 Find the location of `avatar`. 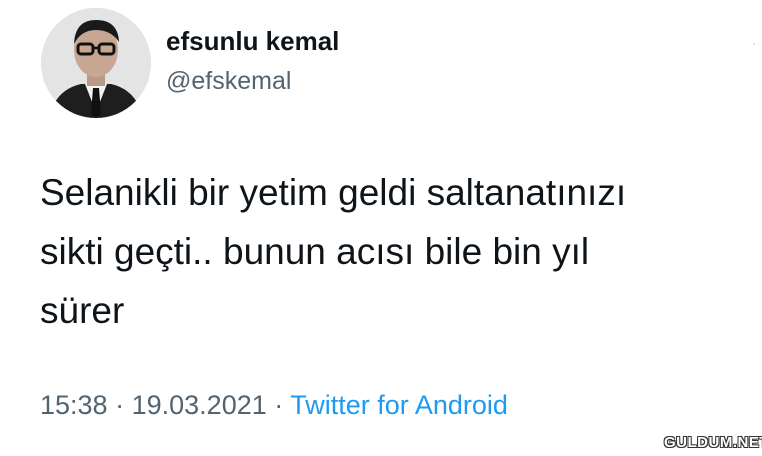

avatar is located at coordinates (96, 63).